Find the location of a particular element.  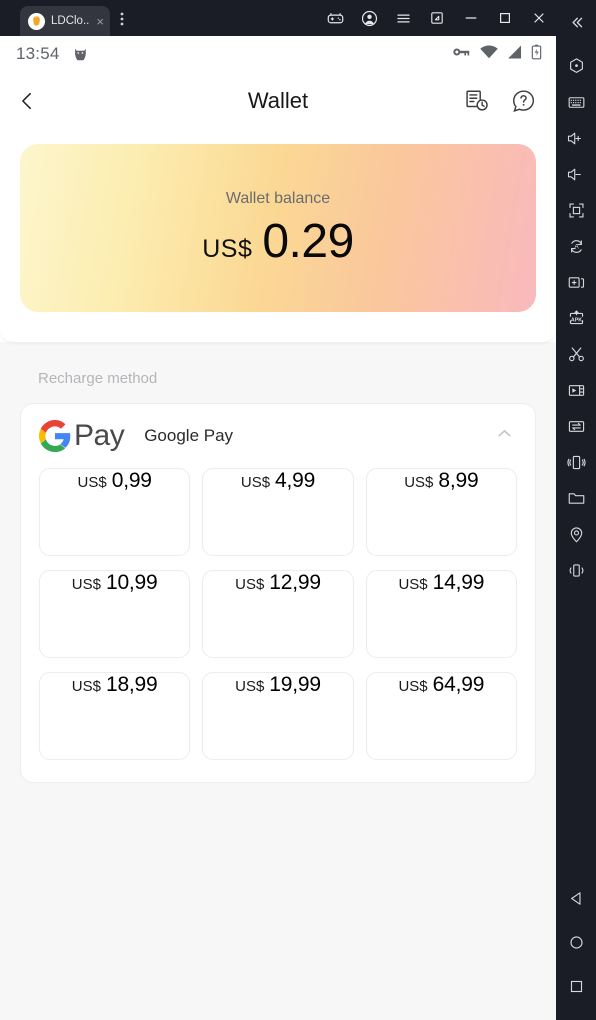

folder-icon is located at coordinates (576, 498).